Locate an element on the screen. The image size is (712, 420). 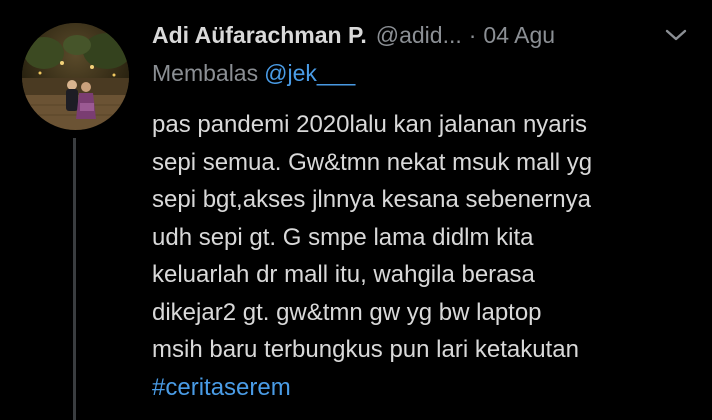
thread-line is located at coordinates (74, 279).